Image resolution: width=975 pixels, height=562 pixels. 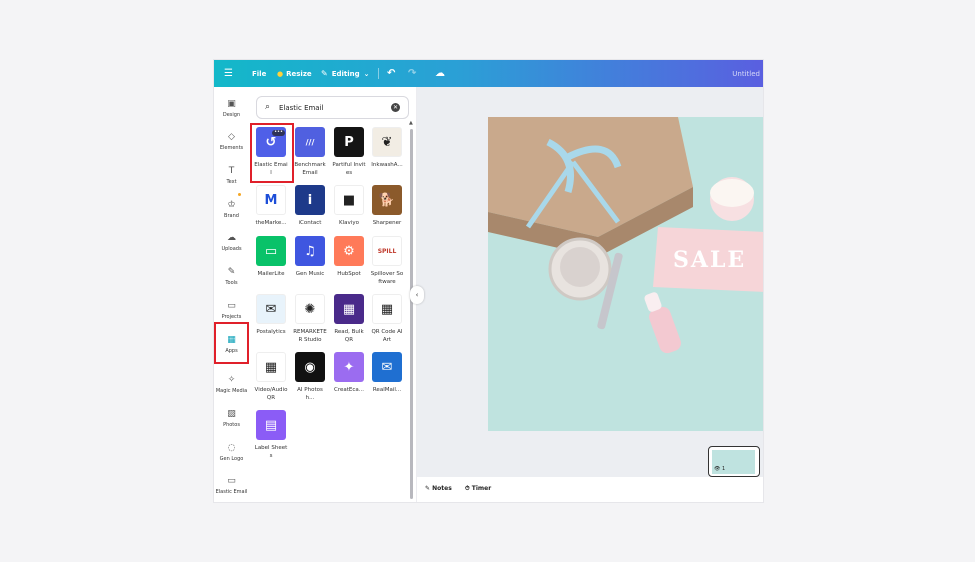 I want to click on uploads-icon: ☁, so click(x=231, y=238).